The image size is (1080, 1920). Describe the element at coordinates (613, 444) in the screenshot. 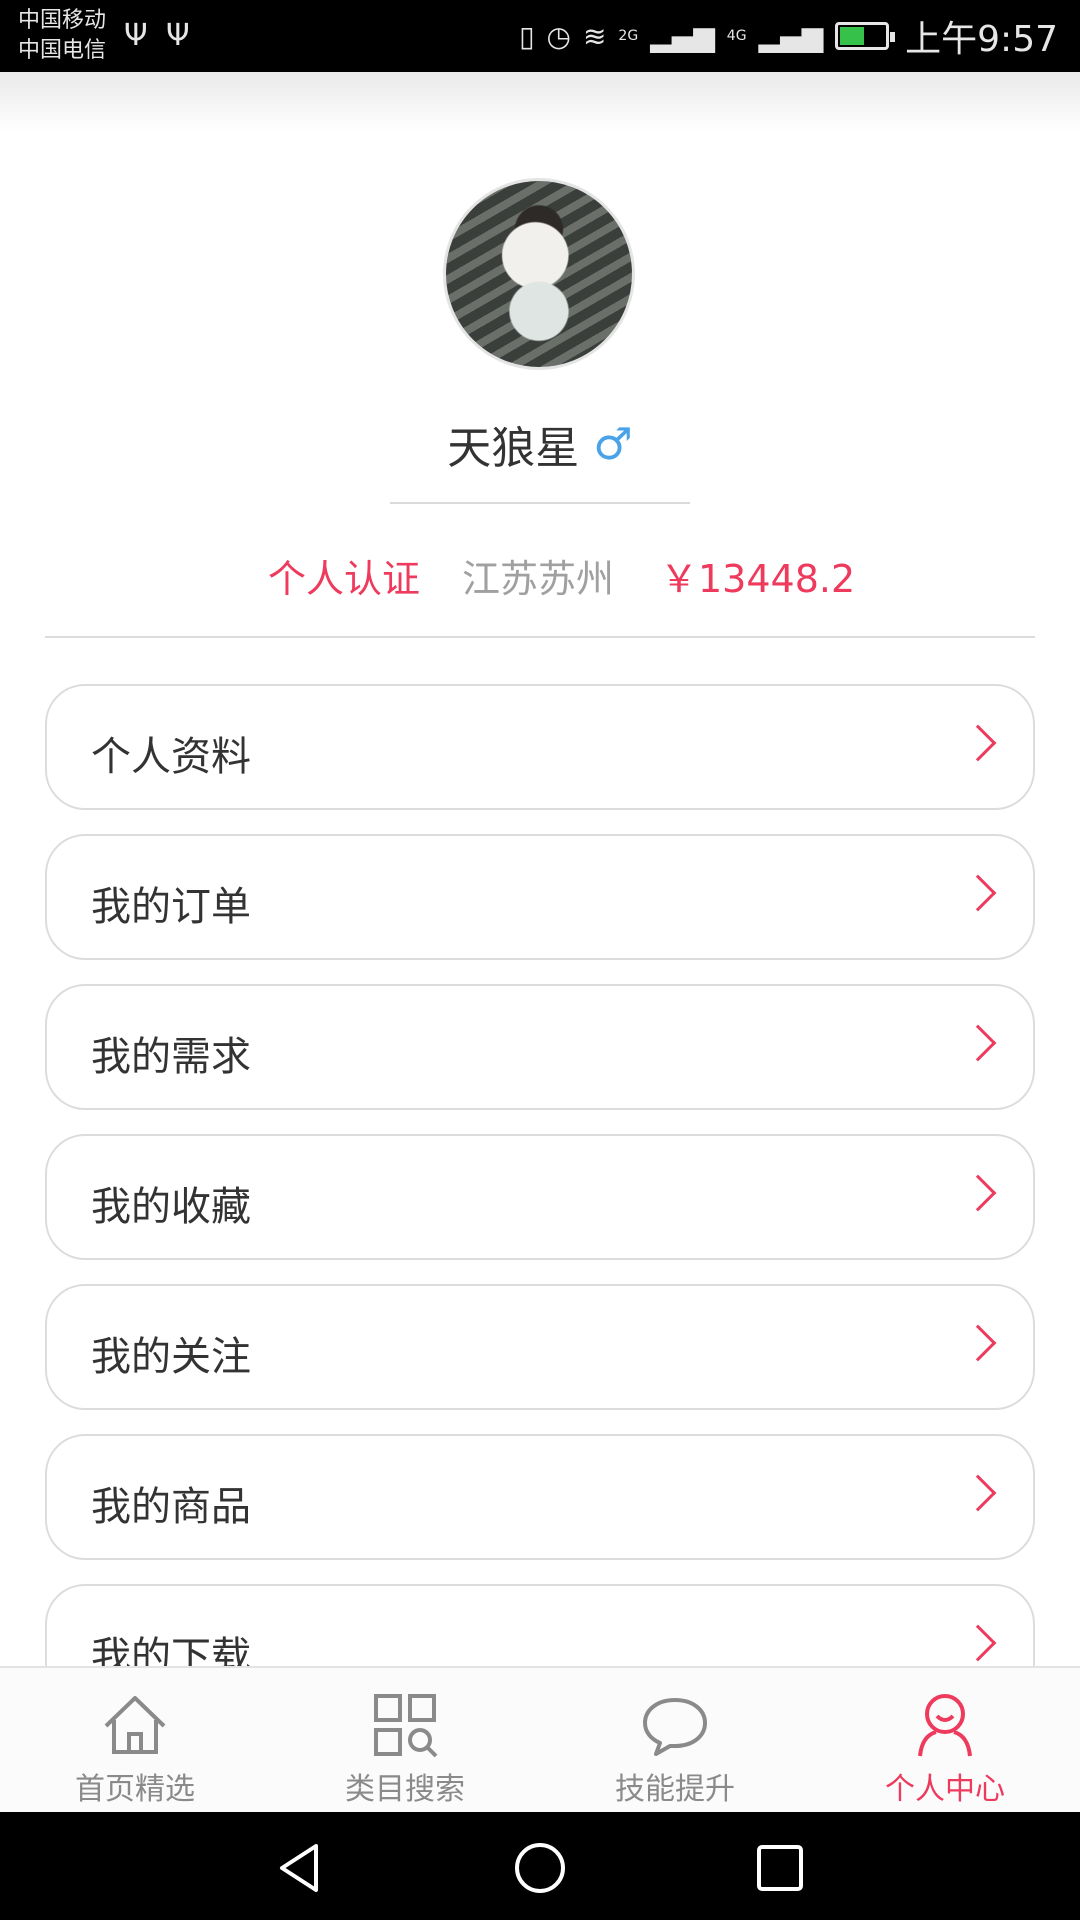

I see `male-gender-icon: ♂` at that location.